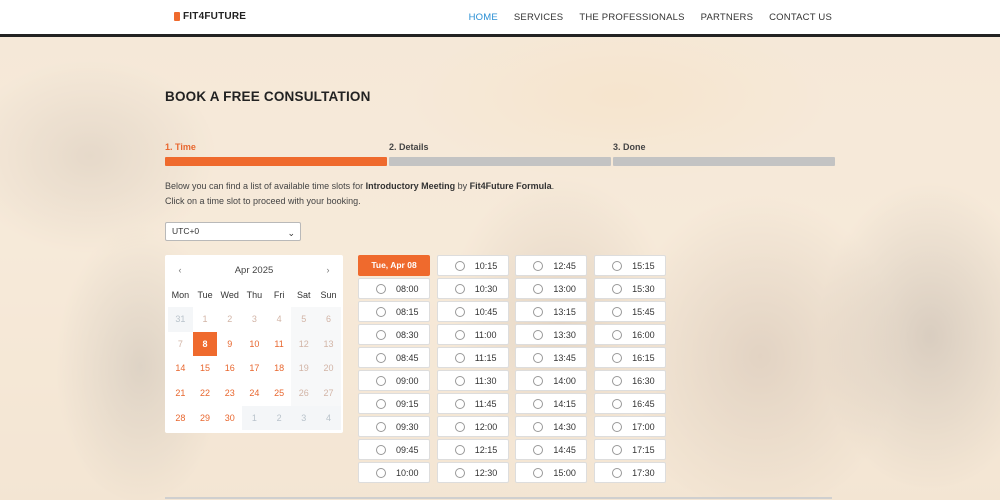  I want to click on booking-steps: 1. Time 2. Details 3. Done, so click(500, 154).